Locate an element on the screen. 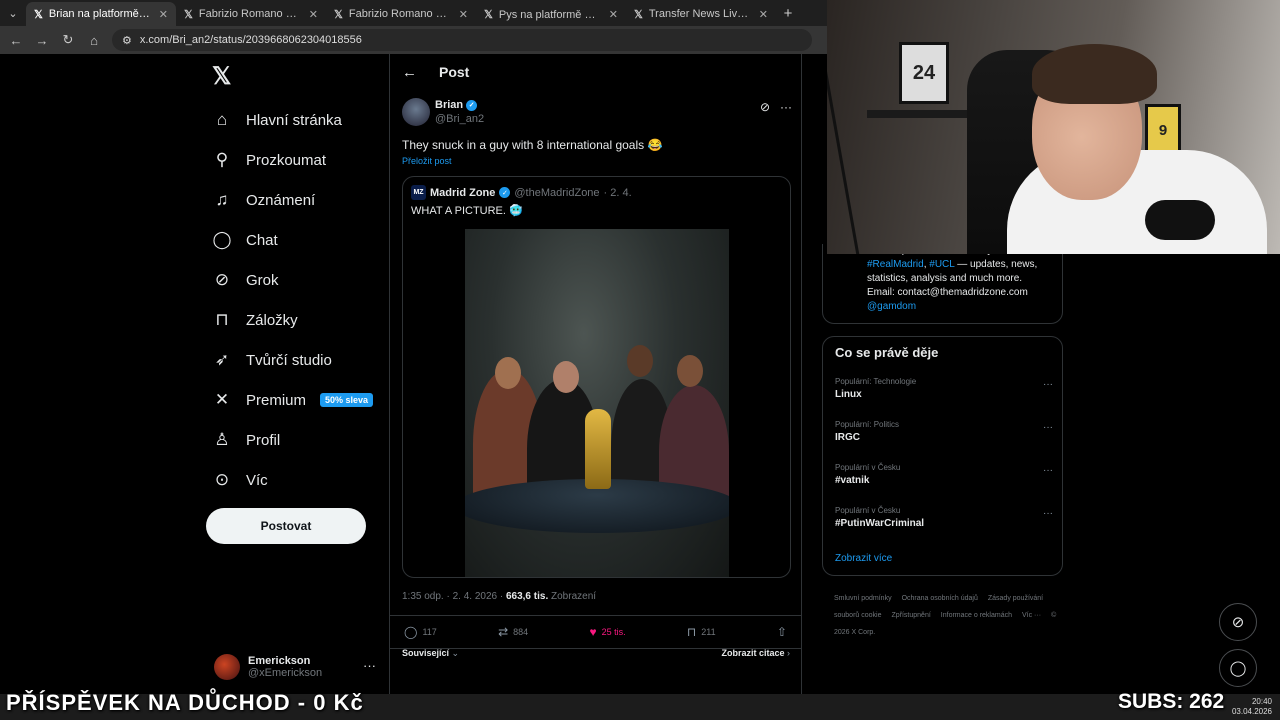 This screenshot has width=1280, height=720. like-button: ♥ 25 tis. is located at coordinates (607, 632).